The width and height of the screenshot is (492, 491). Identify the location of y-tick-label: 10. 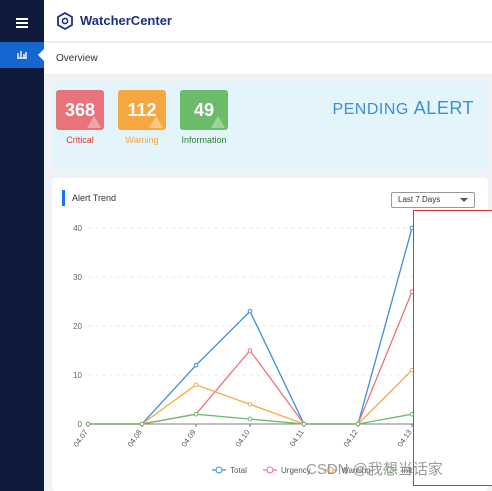
(77, 375).